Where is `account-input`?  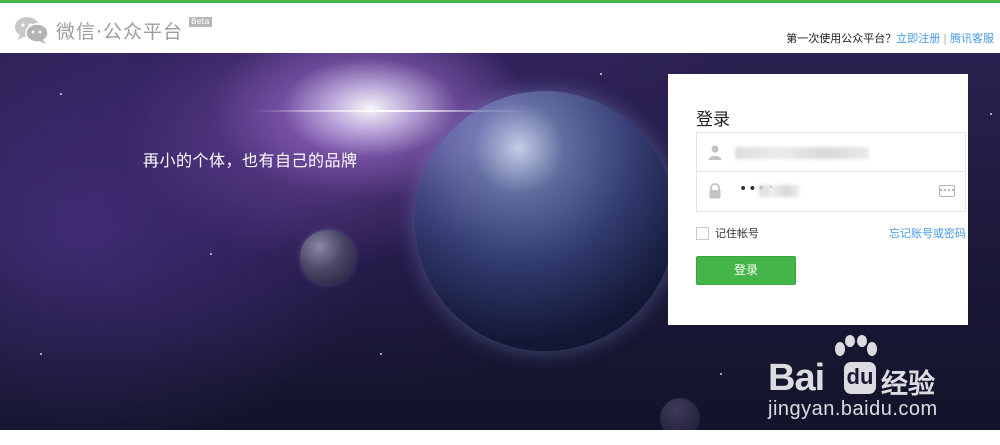
account-input is located at coordinates (831, 152).